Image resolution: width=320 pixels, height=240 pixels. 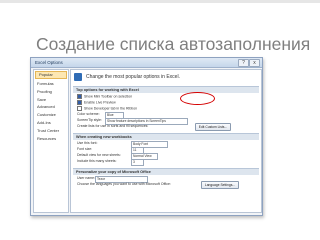 What do you see at coordinates (166, 89) in the screenshot?
I see `section-top-options: Top options for working with Excel` at bounding box center [166, 89].